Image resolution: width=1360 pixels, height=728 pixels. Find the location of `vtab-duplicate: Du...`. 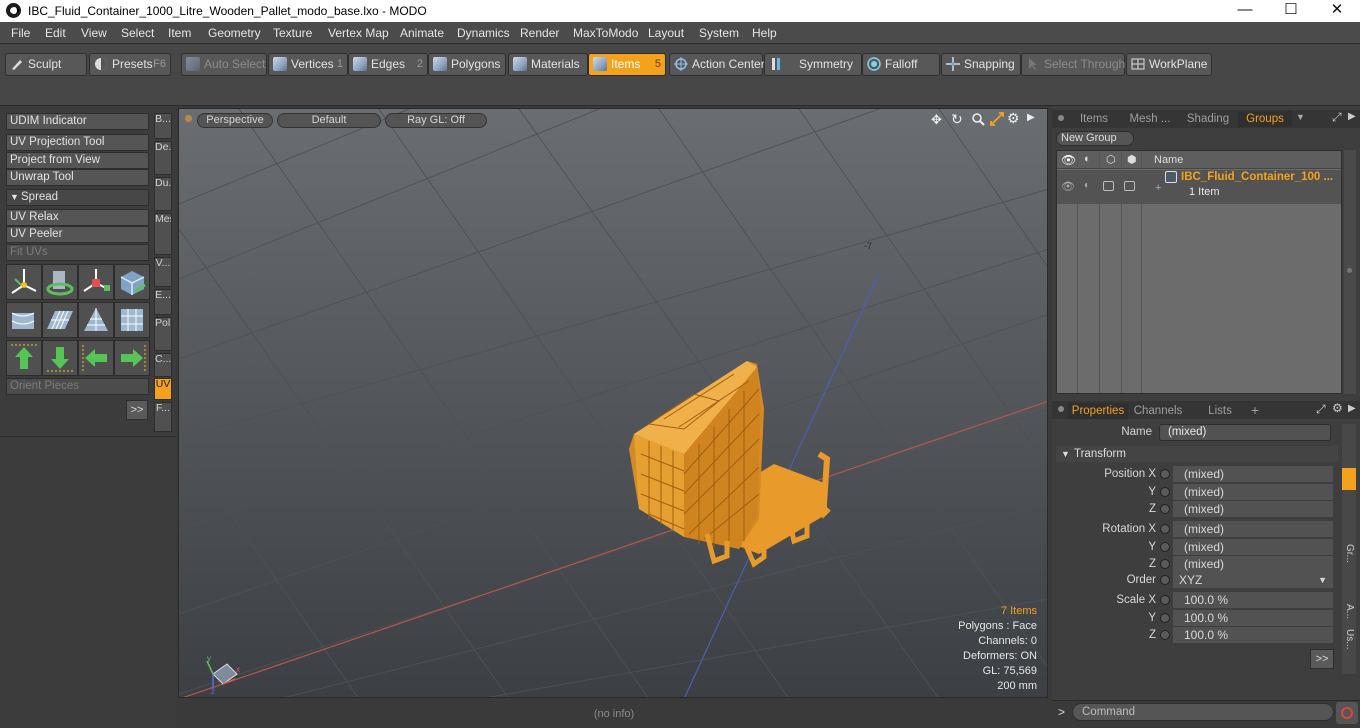

vtab-duplicate: Du... is located at coordinates (163, 194).